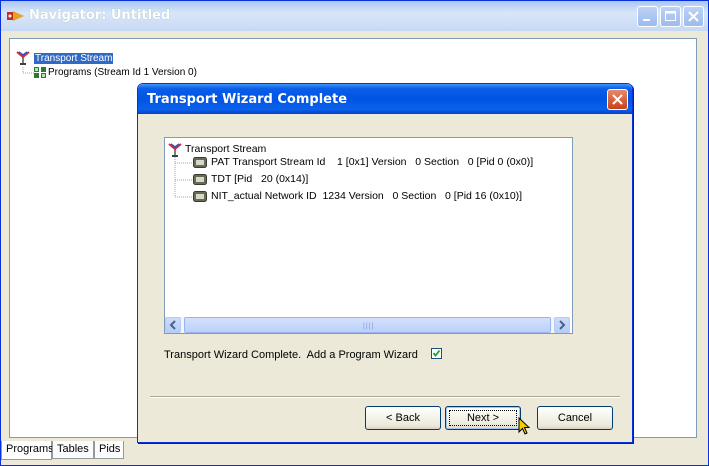 Image resolution: width=709 pixels, height=466 pixels. I want to click on title-bar: Navigator: Untitled, so click(354, 16).